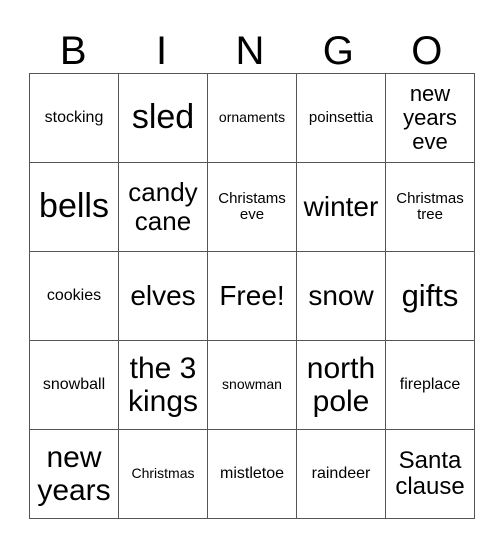 Image resolution: width=500 pixels, height=544 pixels. I want to click on bingo-cell: snowman, so click(252, 385).